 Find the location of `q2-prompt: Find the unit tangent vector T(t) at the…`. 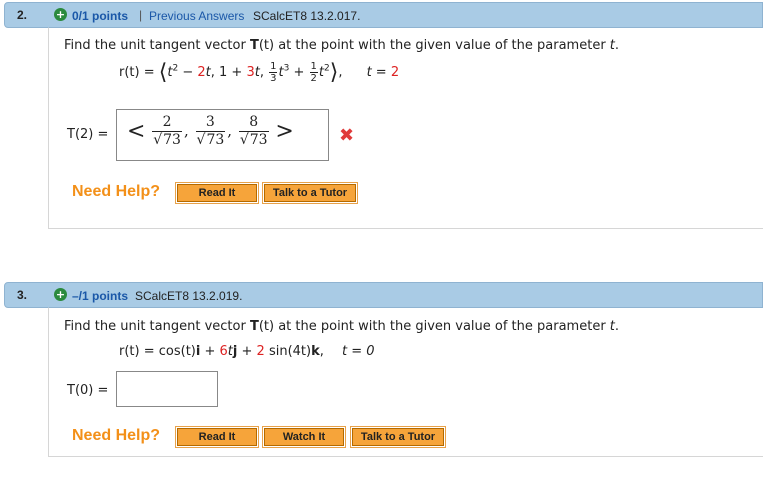

q2-prompt: Find the unit tangent vector T(t) at the… is located at coordinates (342, 45).